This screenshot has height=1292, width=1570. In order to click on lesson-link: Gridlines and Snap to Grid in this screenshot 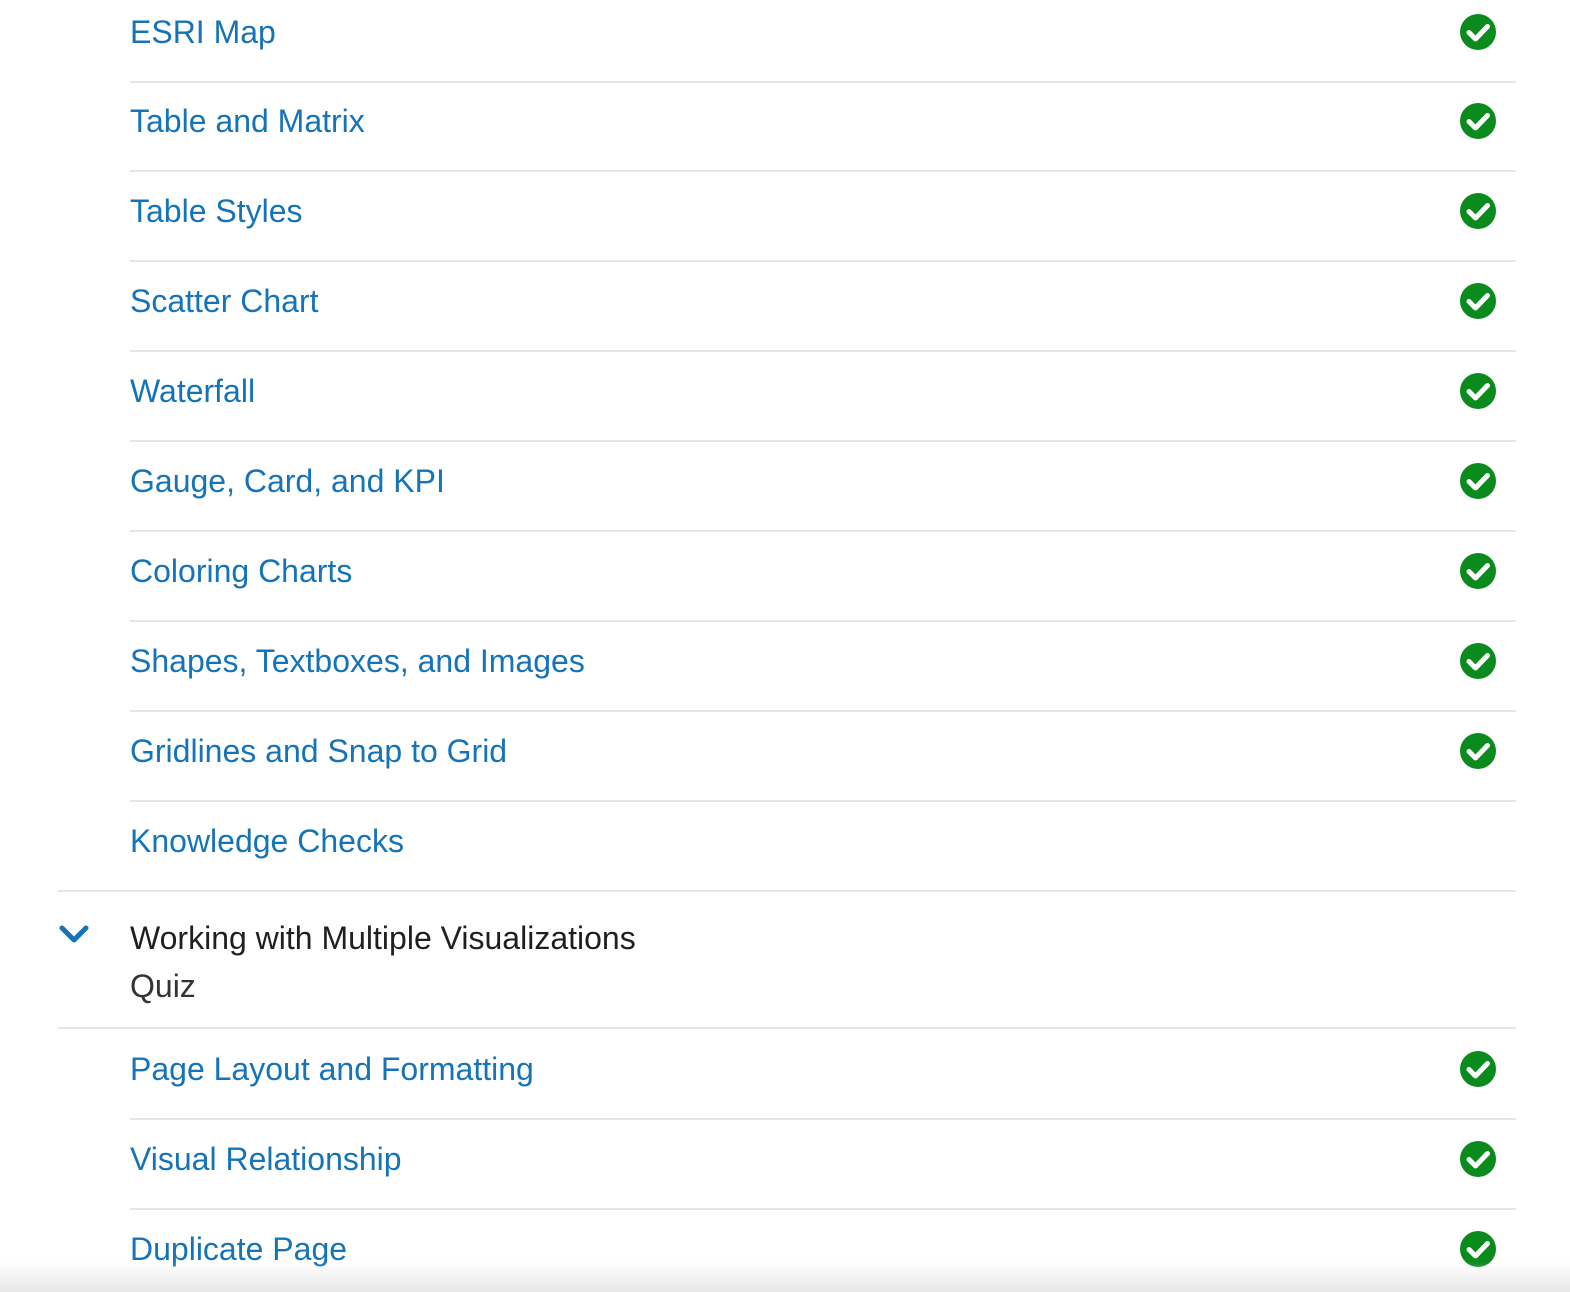, I will do `click(318, 751)`.